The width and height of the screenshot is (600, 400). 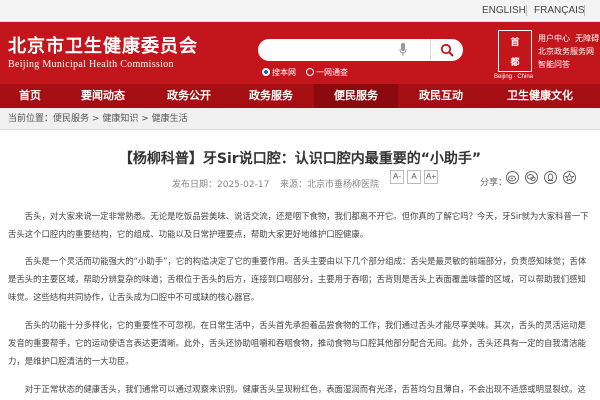 I want to click on nav-gov-service: 政务服务, so click(x=271, y=96).